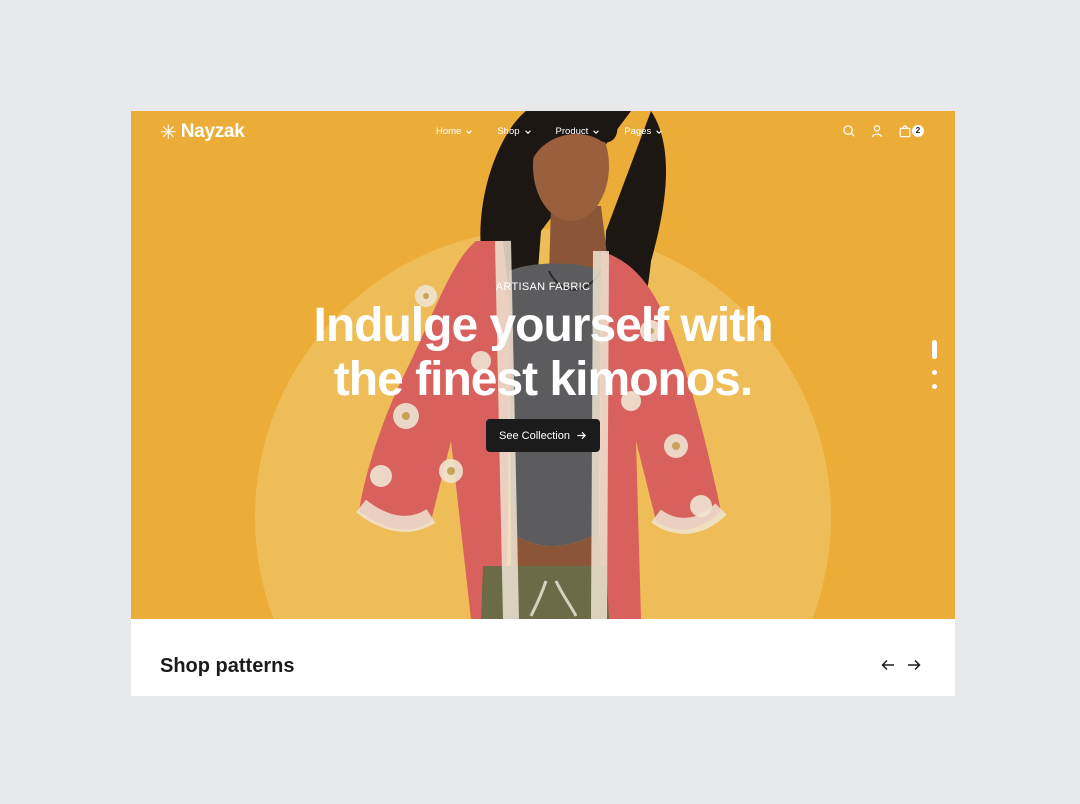 This screenshot has width=1080, height=804. What do you see at coordinates (543, 325) in the screenshot?
I see `hero-title-line-1: Indulge yourself with` at bounding box center [543, 325].